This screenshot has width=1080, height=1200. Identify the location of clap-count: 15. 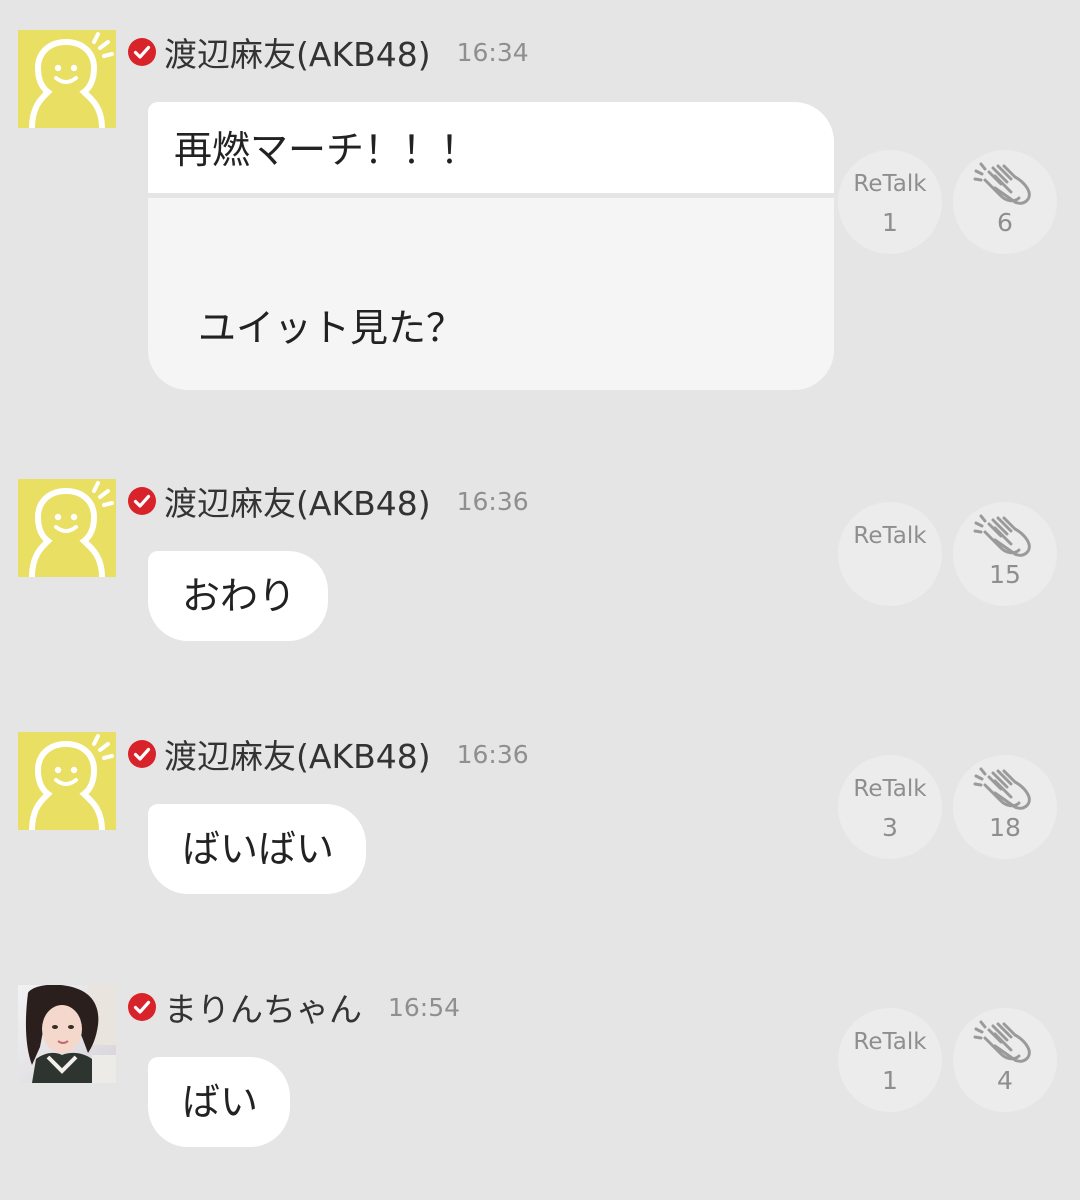
(1005, 574).